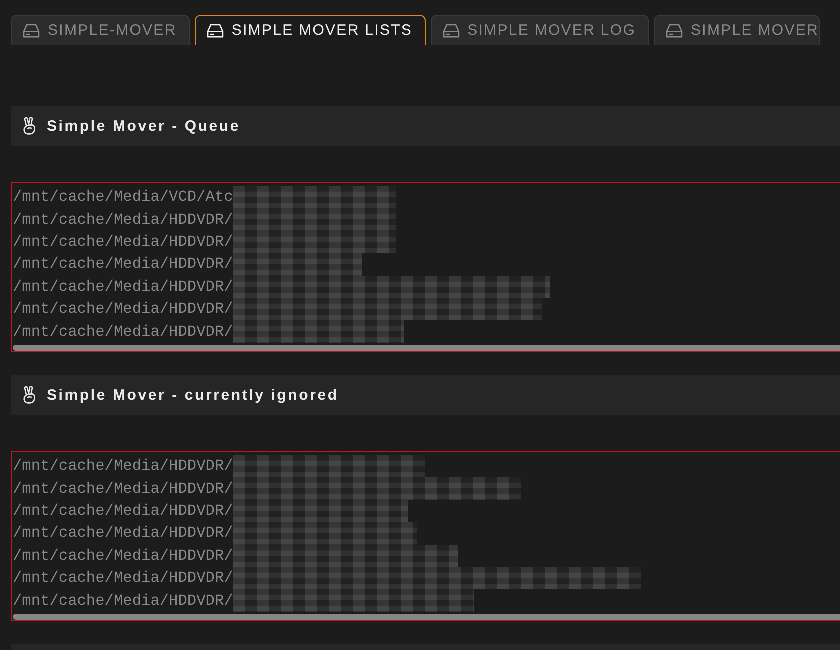  What do you see at coordinates (144, 126) in the screenshot?
I see `section-title: Simple Mover - Queue` at bounding box center [144, 126].